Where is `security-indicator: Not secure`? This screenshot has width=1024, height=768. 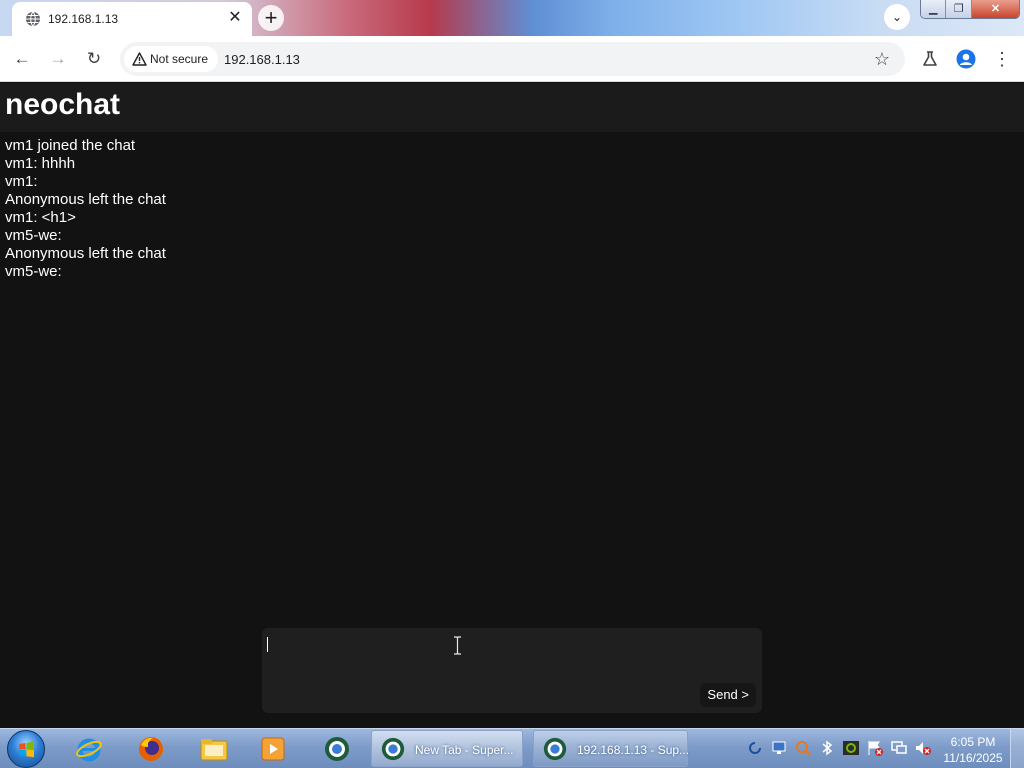 security-indicator: Not secure is located at coordinates (171, 59).